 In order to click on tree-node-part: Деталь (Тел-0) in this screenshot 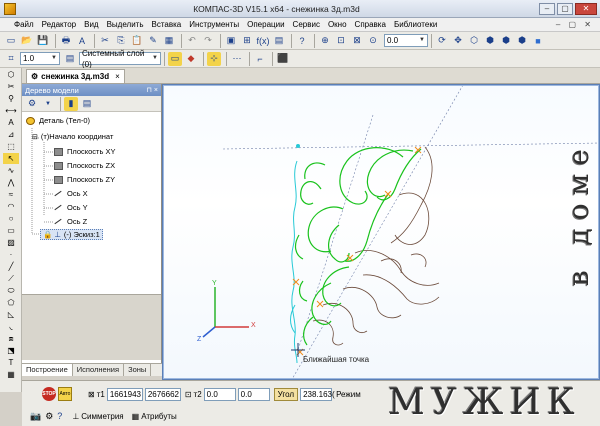, I will do `click(58, 120)`.